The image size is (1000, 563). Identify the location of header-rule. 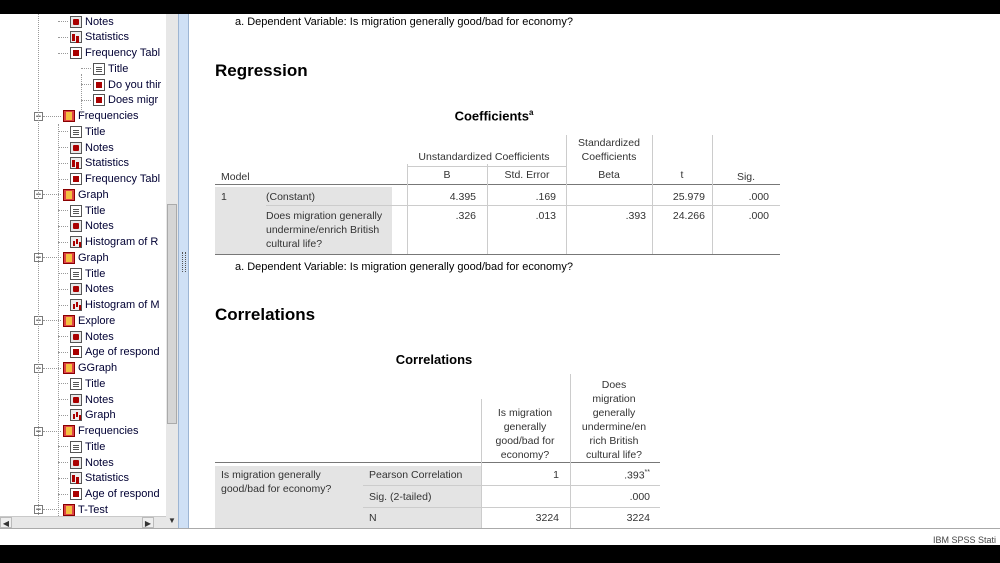
(497, 184).